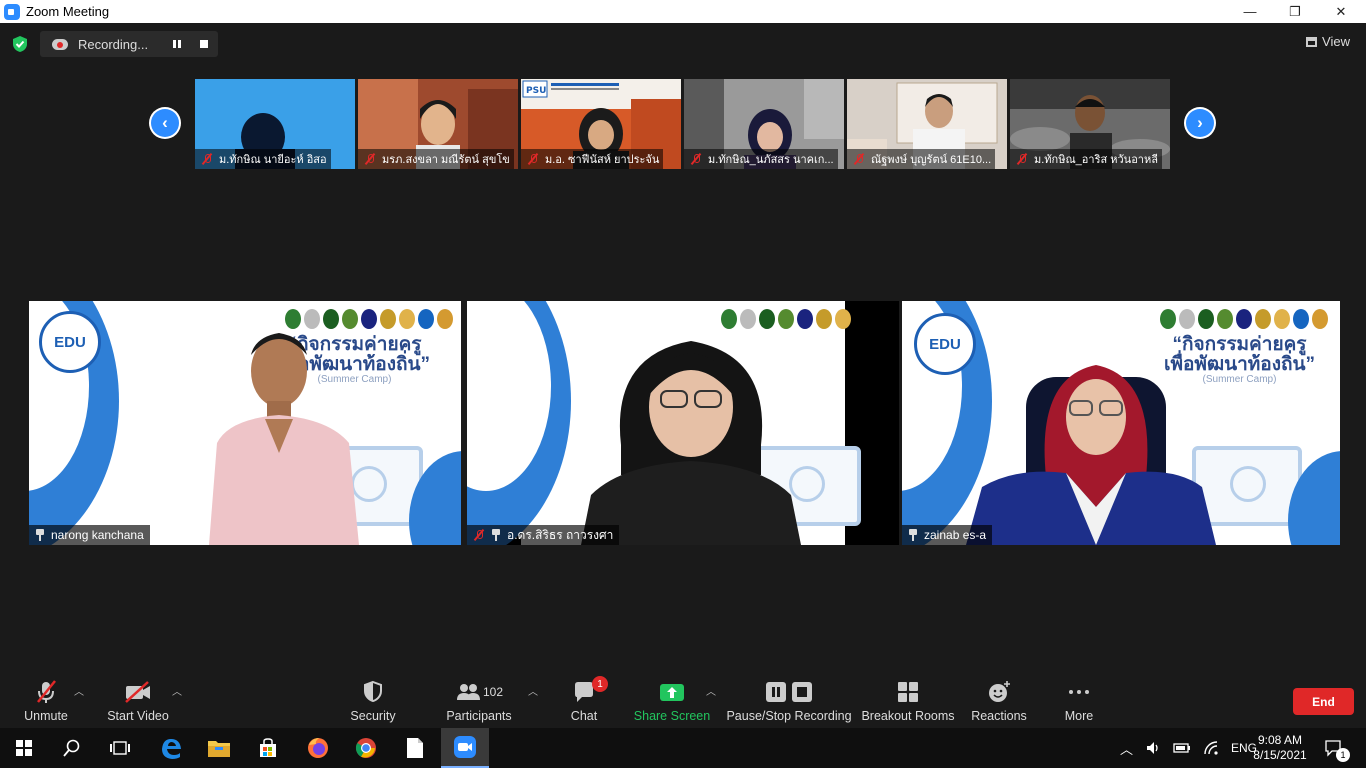 This screenshot has height=768, width=1366. Describe the element at coordinates (177, 690) in the screenshot. I see `video-options-caret-icon: ︿` at that location.